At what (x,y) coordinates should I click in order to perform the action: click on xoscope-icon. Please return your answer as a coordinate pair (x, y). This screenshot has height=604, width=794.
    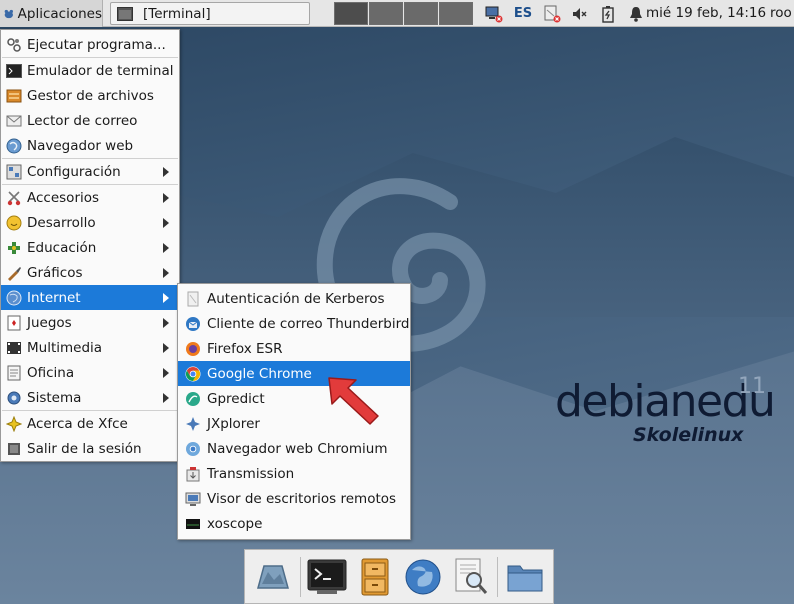
    Looking at the image, I should click on (192, 523).